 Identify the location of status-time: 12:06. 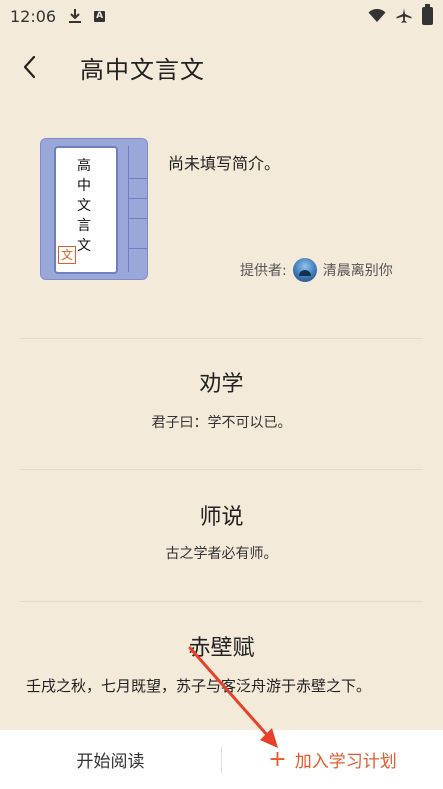
(33, 16).